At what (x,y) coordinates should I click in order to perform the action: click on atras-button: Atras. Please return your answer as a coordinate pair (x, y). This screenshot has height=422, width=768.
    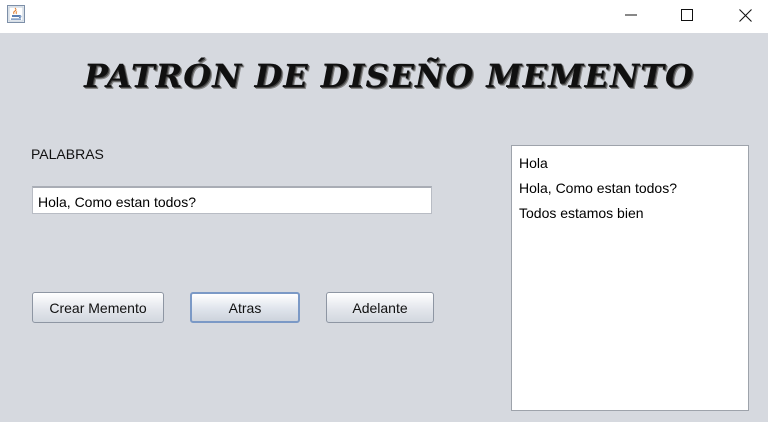
    Looking at the image, I should click on (245, 307).